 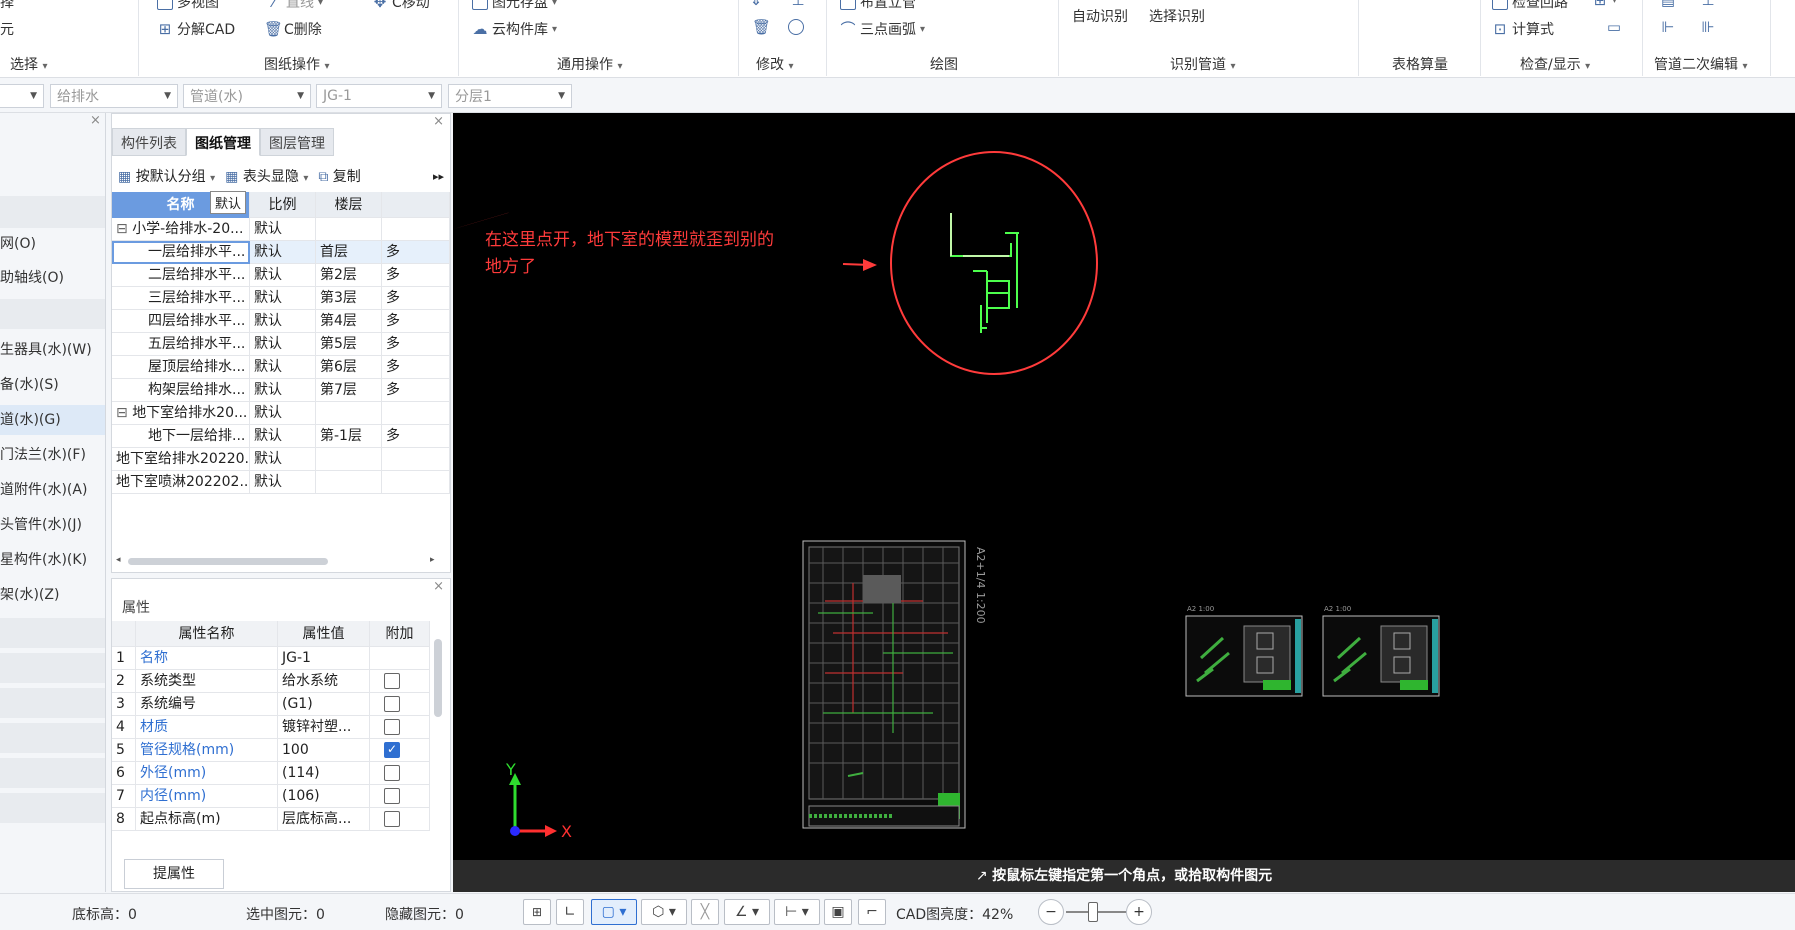 I want to click on cell-floor: 首层, so click(x=349, y=252).